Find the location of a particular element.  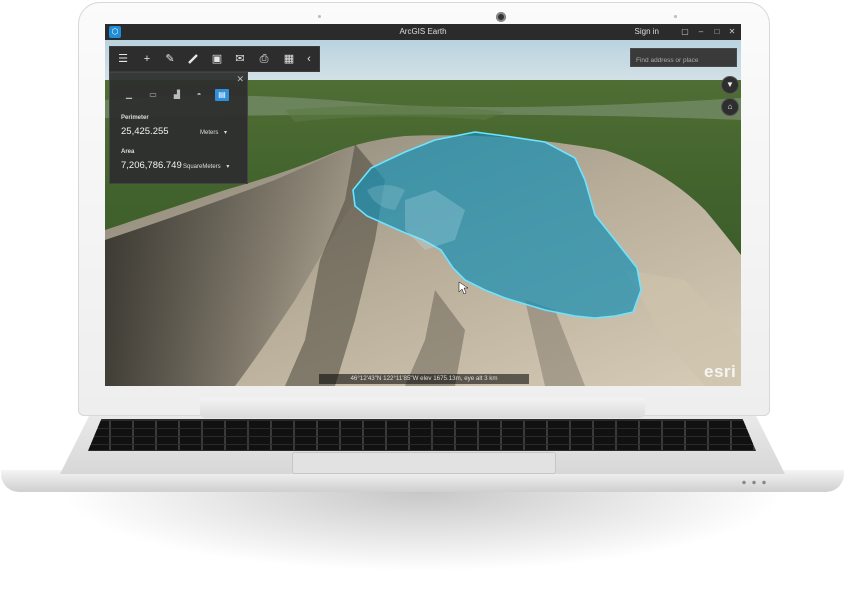

search-input is located at coordinates (683, 60).